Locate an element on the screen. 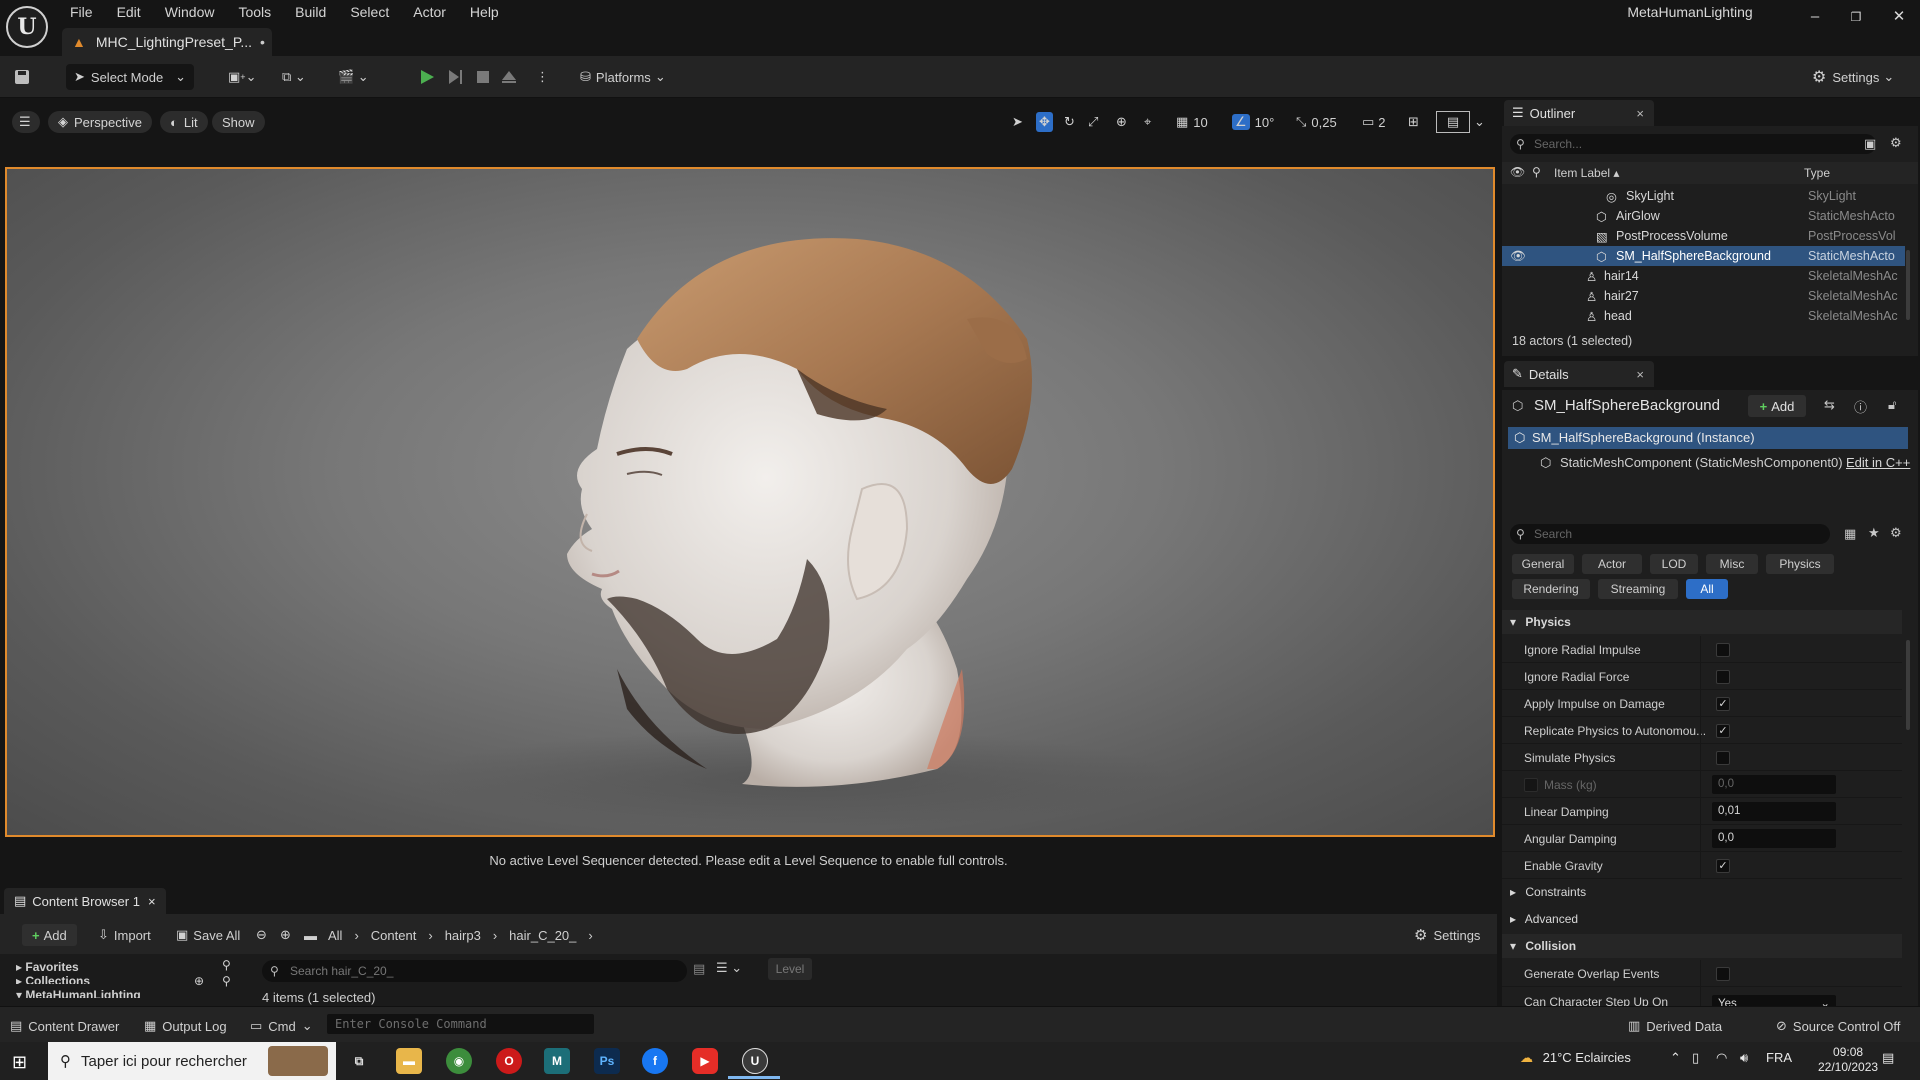 The width and height of the screenshot is (1920, 1080). select-tool-icon: ➤ is located at coordinates (1017, 122).